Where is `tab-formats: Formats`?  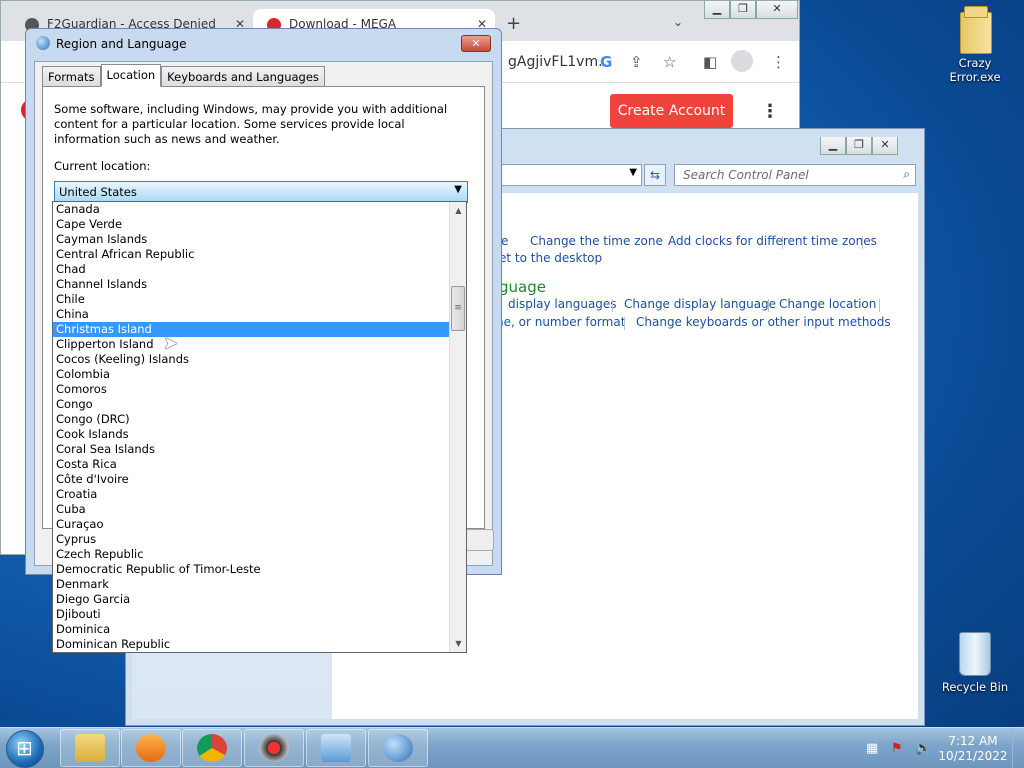 tab-formats: Formats is located at coordinates (71, 76).